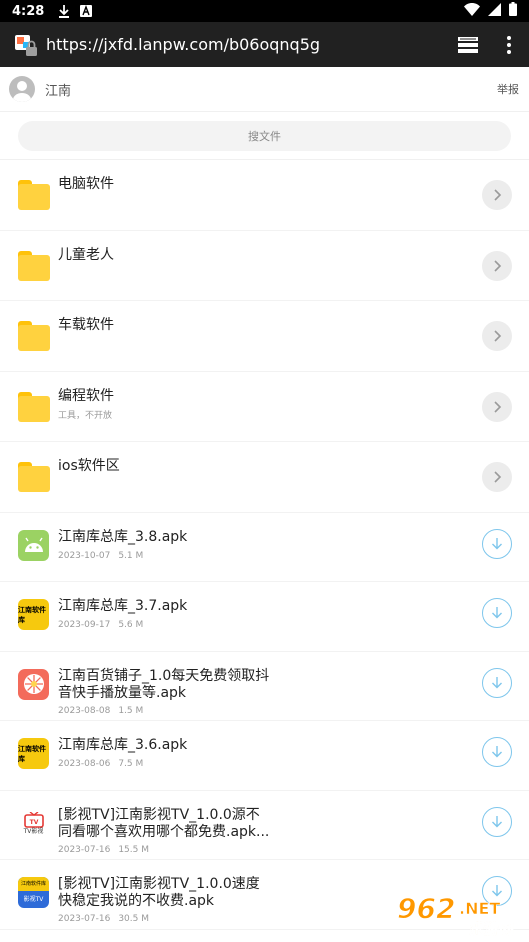  I want to click on file-meta: 2023-07-16 30.5 M, so click(103, 919).